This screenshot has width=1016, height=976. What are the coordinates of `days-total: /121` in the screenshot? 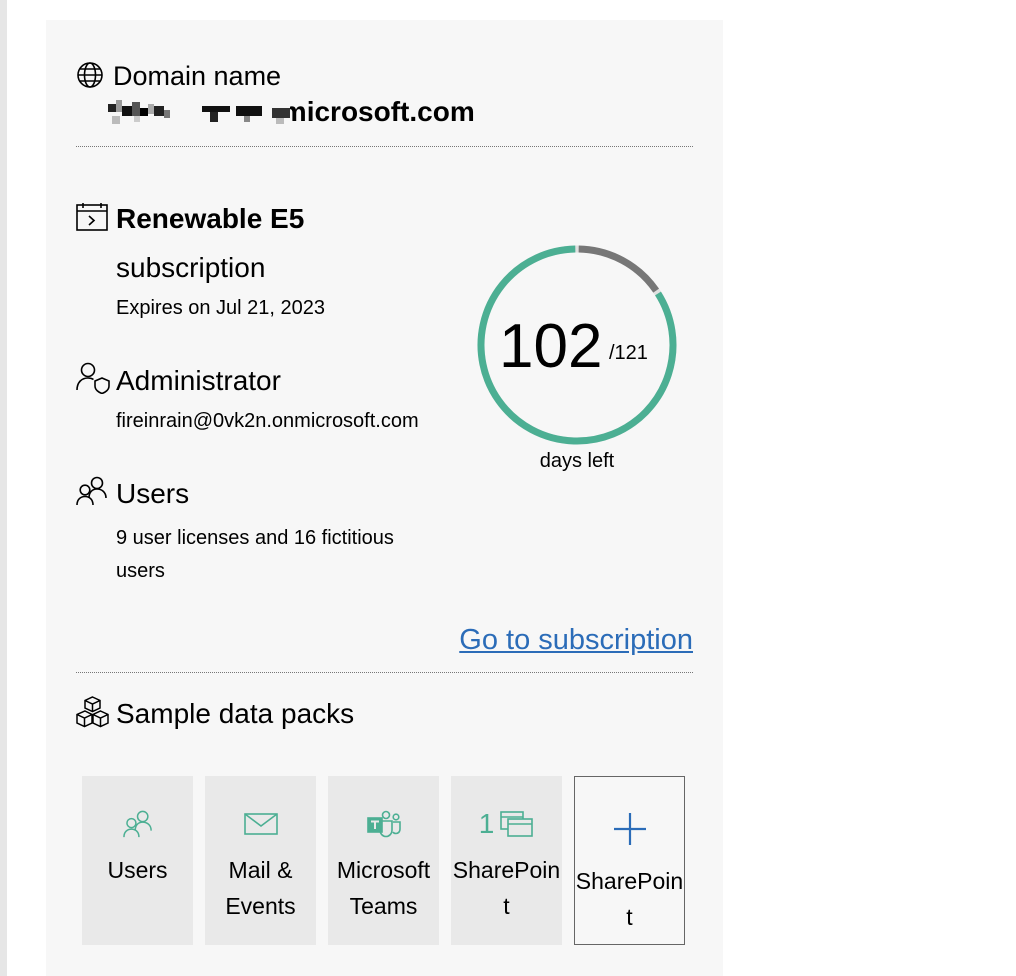 It's located at (628, 353).